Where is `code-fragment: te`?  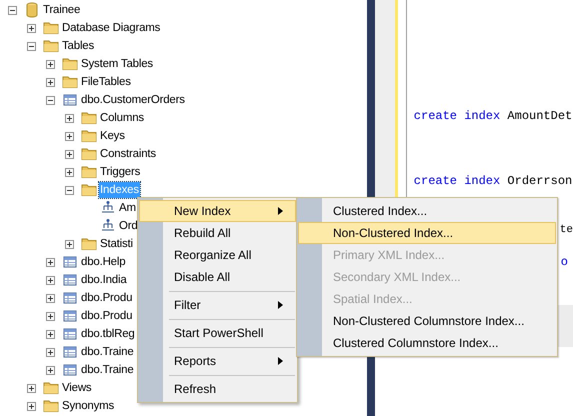 code-fragment: te is located at coordinates (566, 230).